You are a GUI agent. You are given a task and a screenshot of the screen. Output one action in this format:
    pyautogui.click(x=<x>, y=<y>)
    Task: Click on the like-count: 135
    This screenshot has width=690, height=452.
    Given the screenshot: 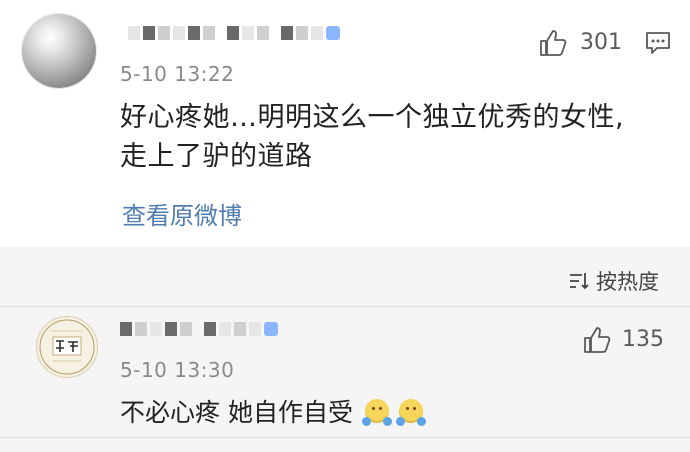 What is the action you would take?
    pyautogui.click(x=643, y=339)
    